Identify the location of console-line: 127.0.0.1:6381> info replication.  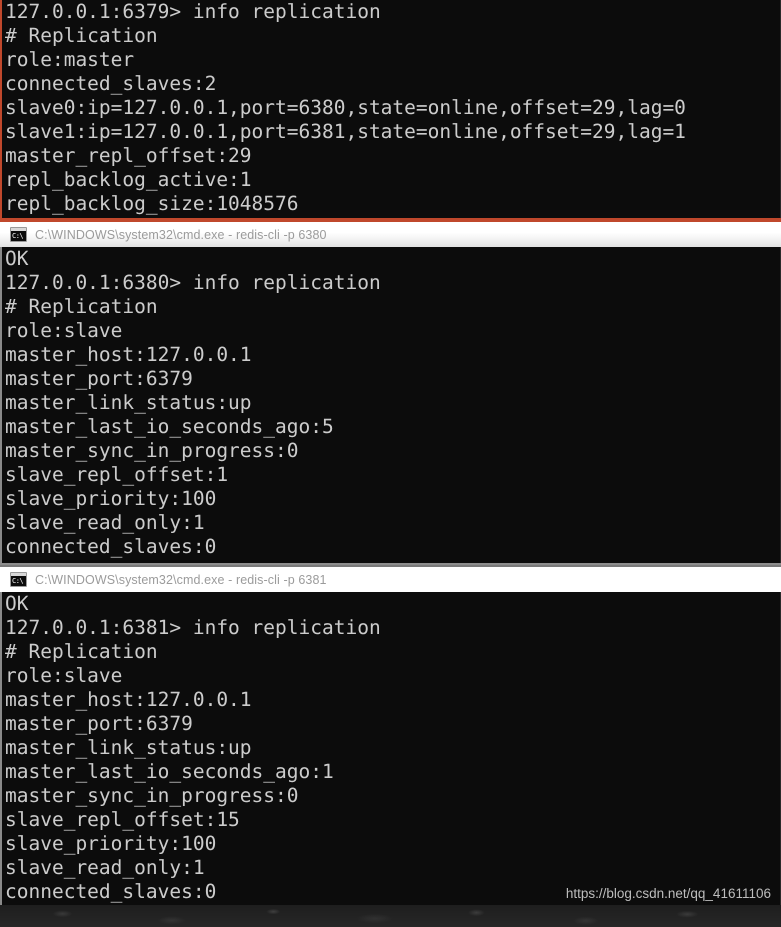
(193, 627).